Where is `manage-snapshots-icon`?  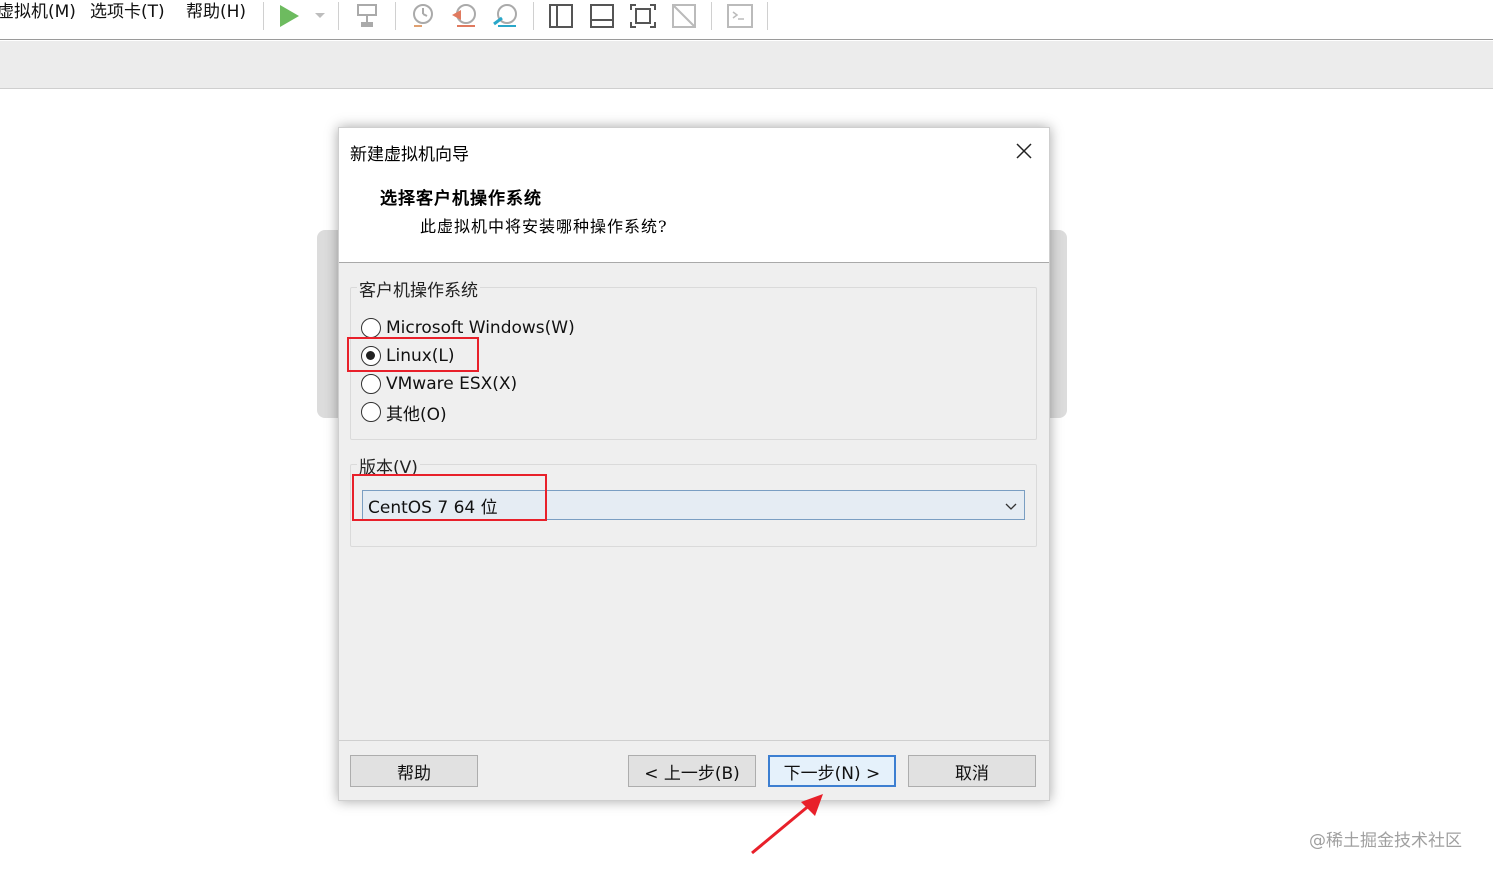
manage-snapshots-icon is located at coordinates (505, 16).